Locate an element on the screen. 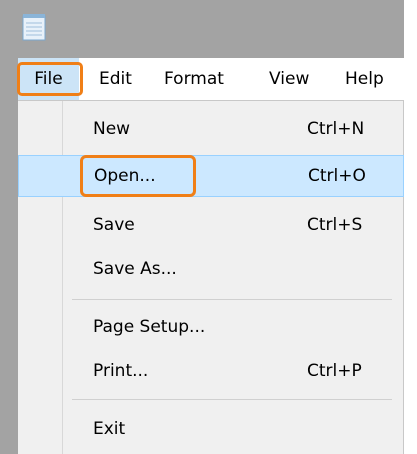  notepad-icon is located at coordinates (34, 27).